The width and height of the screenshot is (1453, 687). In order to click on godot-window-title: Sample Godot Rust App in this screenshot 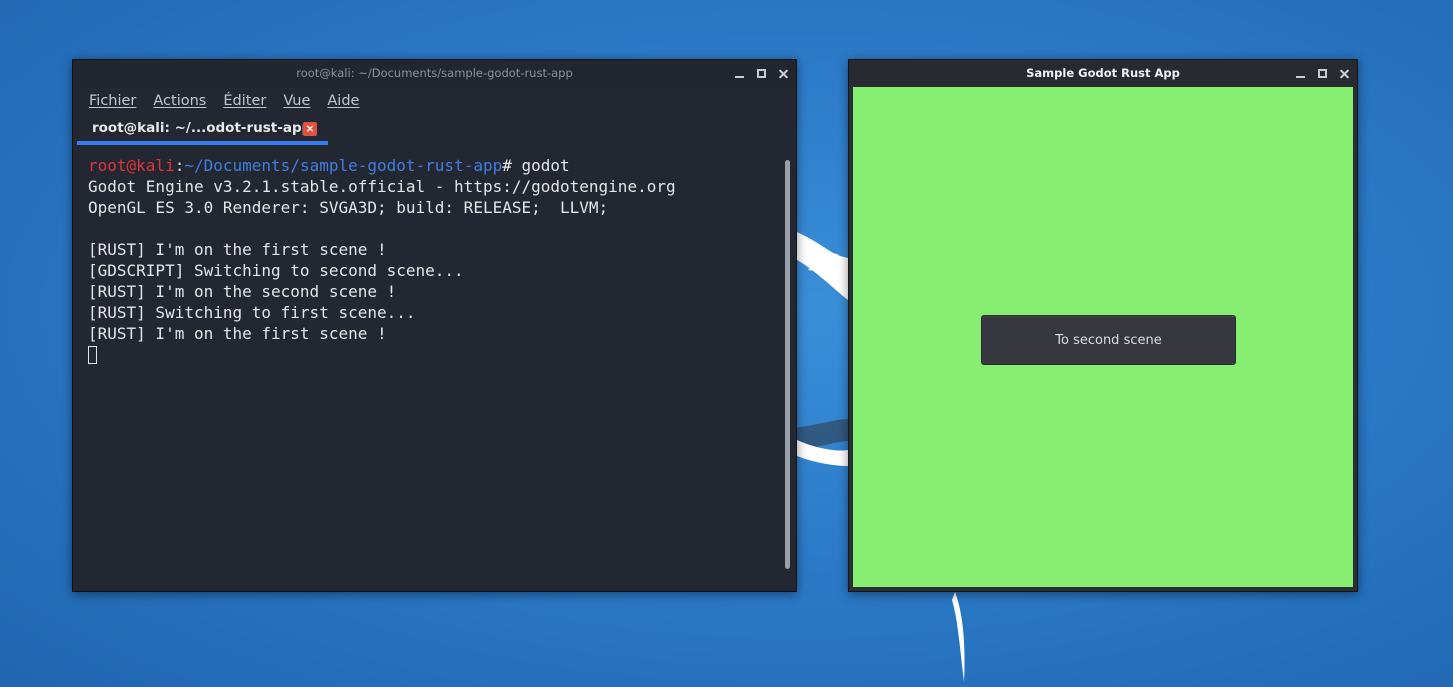, I will do `click(1103, 73)`.